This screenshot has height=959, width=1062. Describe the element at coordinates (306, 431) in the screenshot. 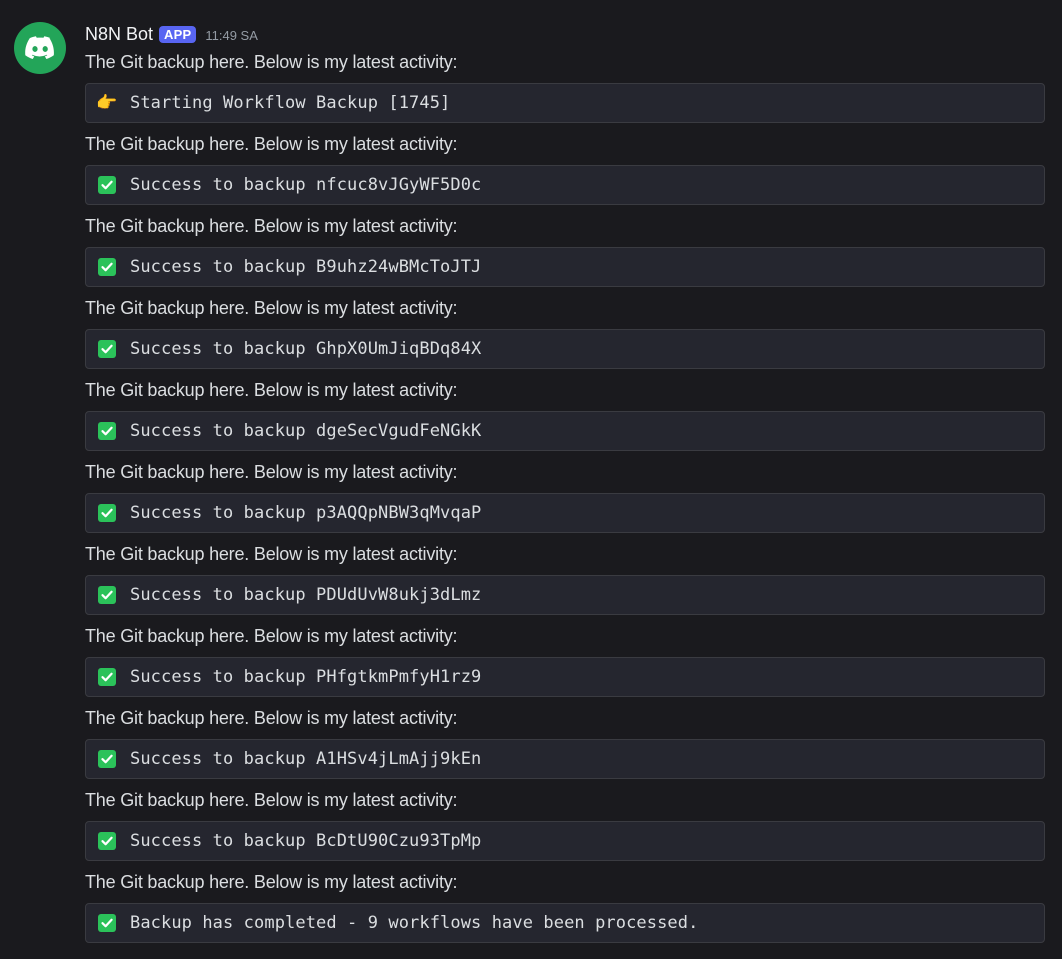

I see `code-text: Success to backup dgeSecVgudFeNGkK` at that location.